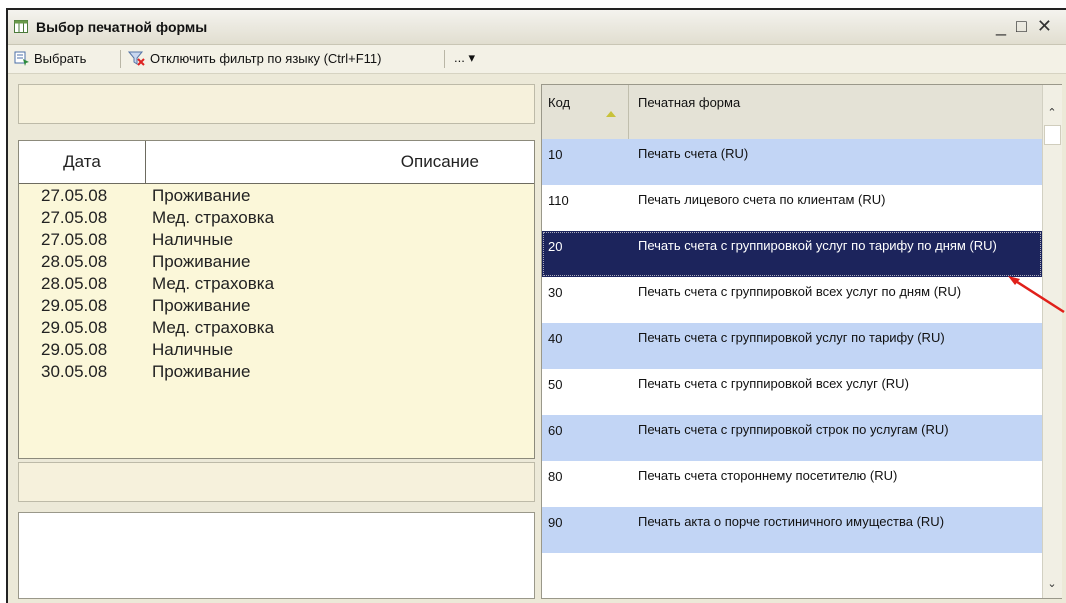 This screenshot has height=603, width=1066. What do you see at coordinates (555, 292) in the screenshot?
I see `row-code: 30` at bounding box center [555, 292].